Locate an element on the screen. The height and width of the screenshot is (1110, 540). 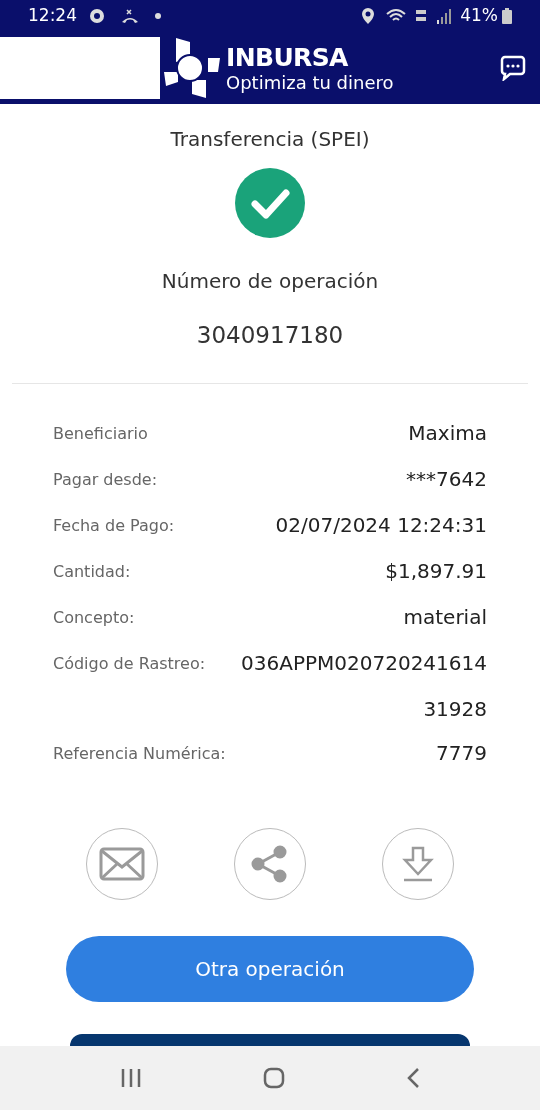
detail-value: 7779 is located at coordinates (461, 753).